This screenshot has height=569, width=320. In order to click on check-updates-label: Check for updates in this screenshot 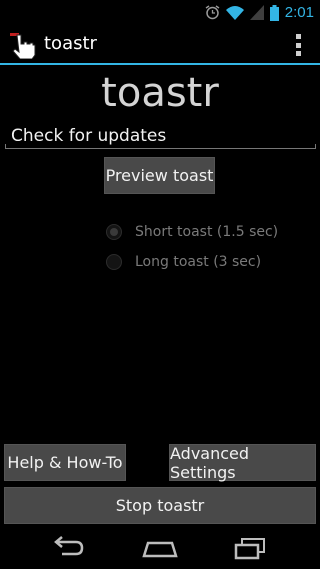, I will do `click(88, 136)`.